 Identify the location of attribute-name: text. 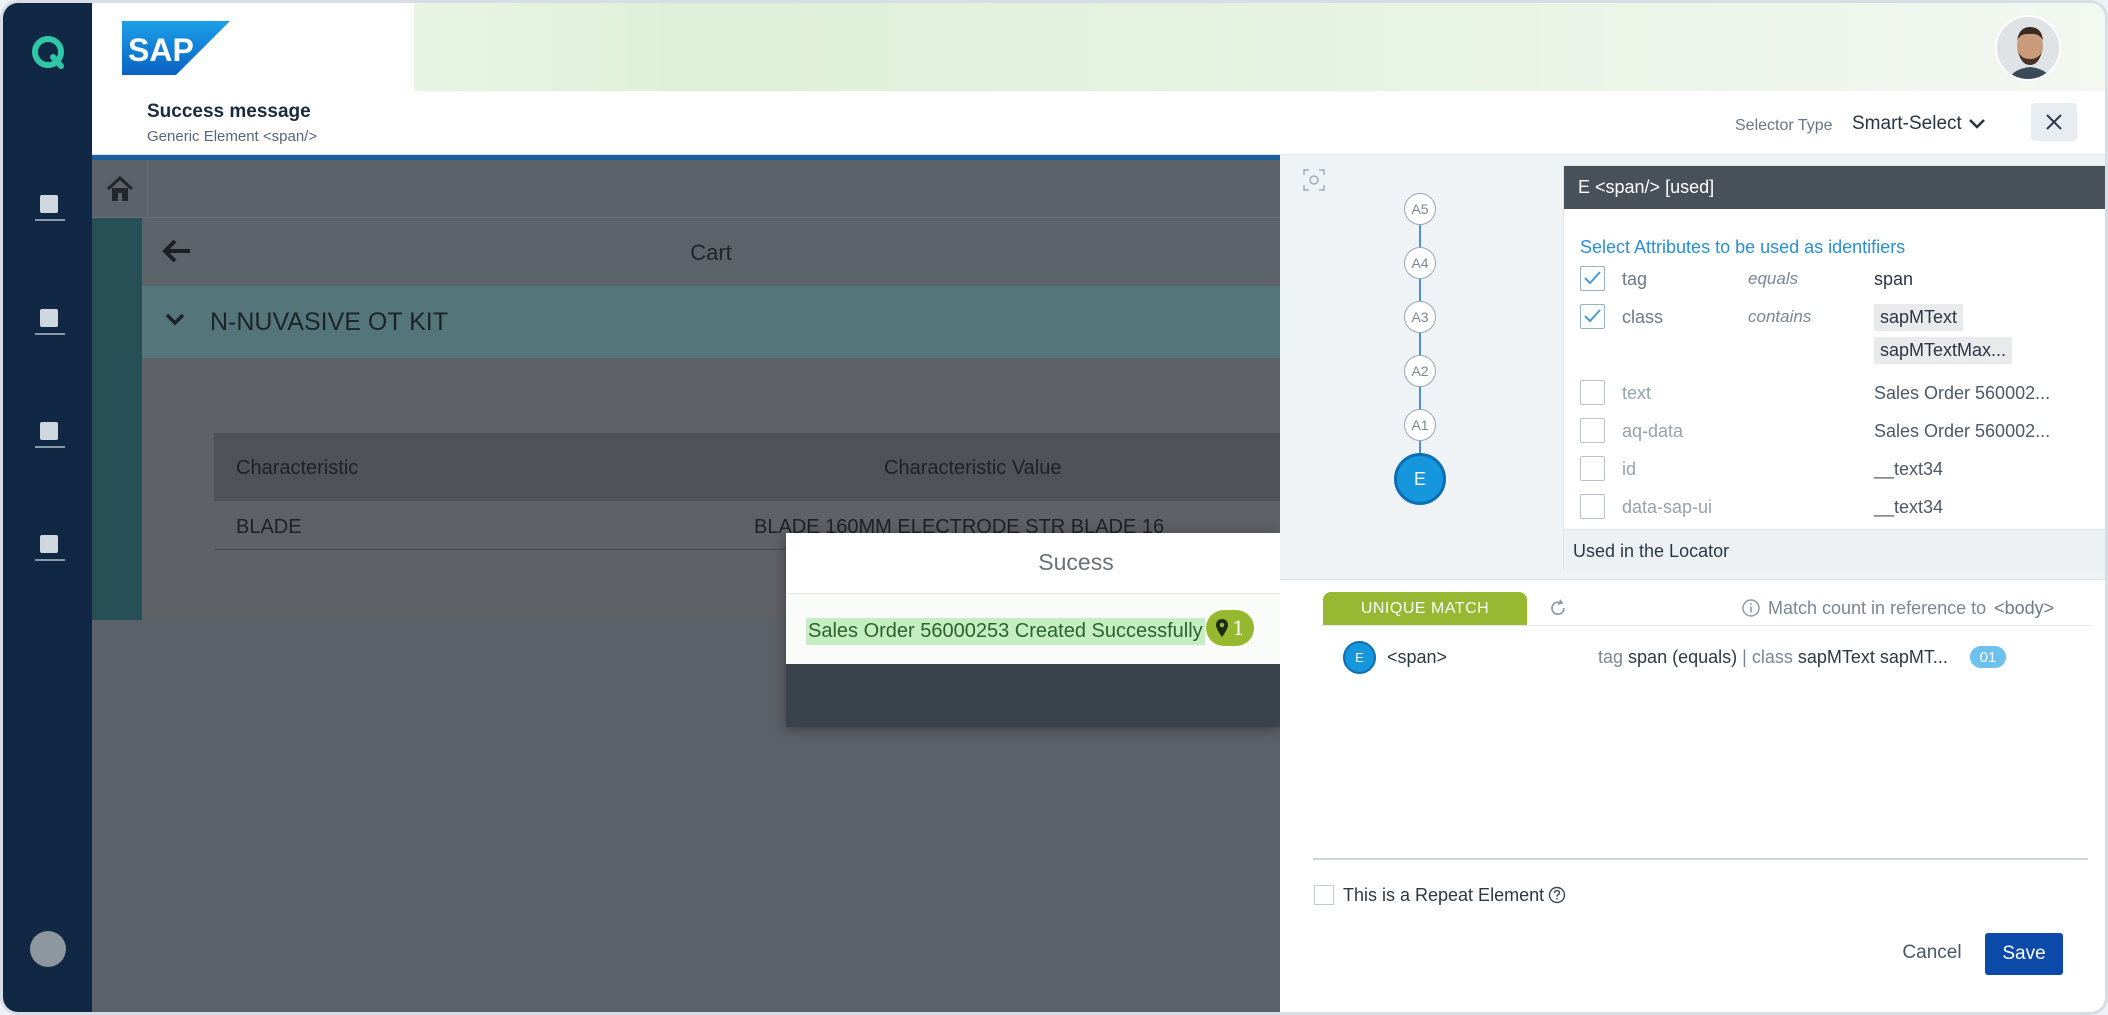
(1637, 393).